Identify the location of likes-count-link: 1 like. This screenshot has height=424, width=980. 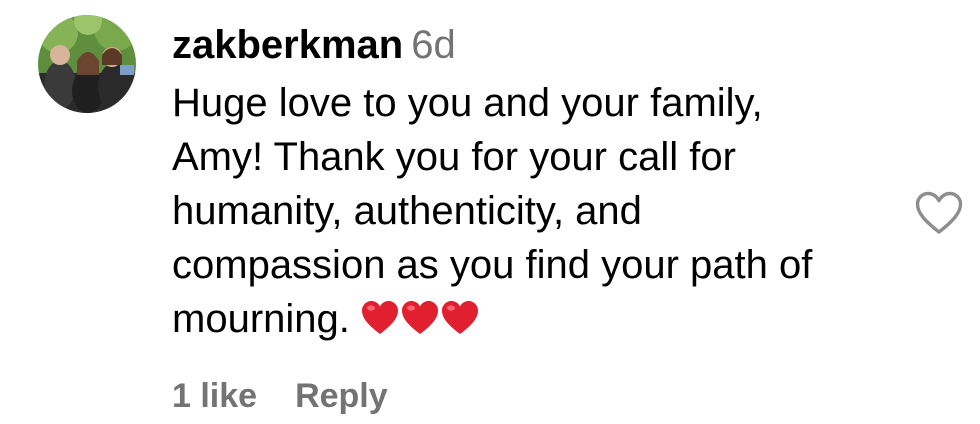
(214, 396).